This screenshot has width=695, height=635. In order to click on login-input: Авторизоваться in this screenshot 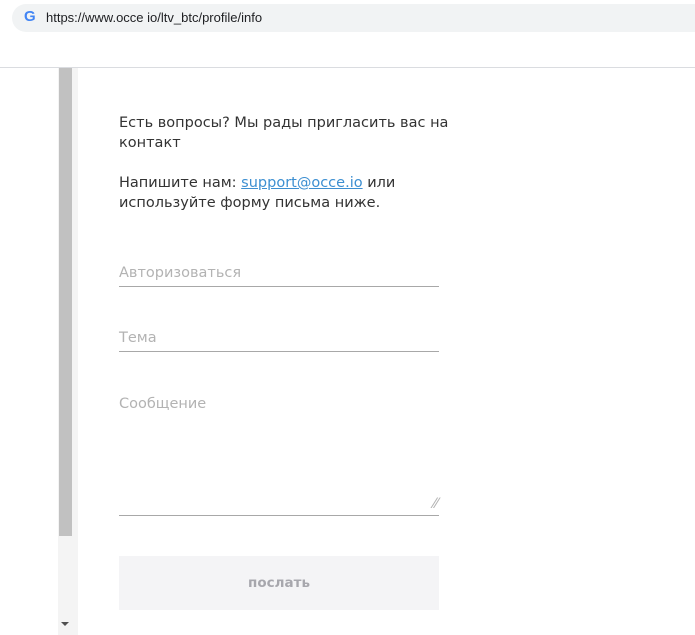, I will do `click(279, 274)`.